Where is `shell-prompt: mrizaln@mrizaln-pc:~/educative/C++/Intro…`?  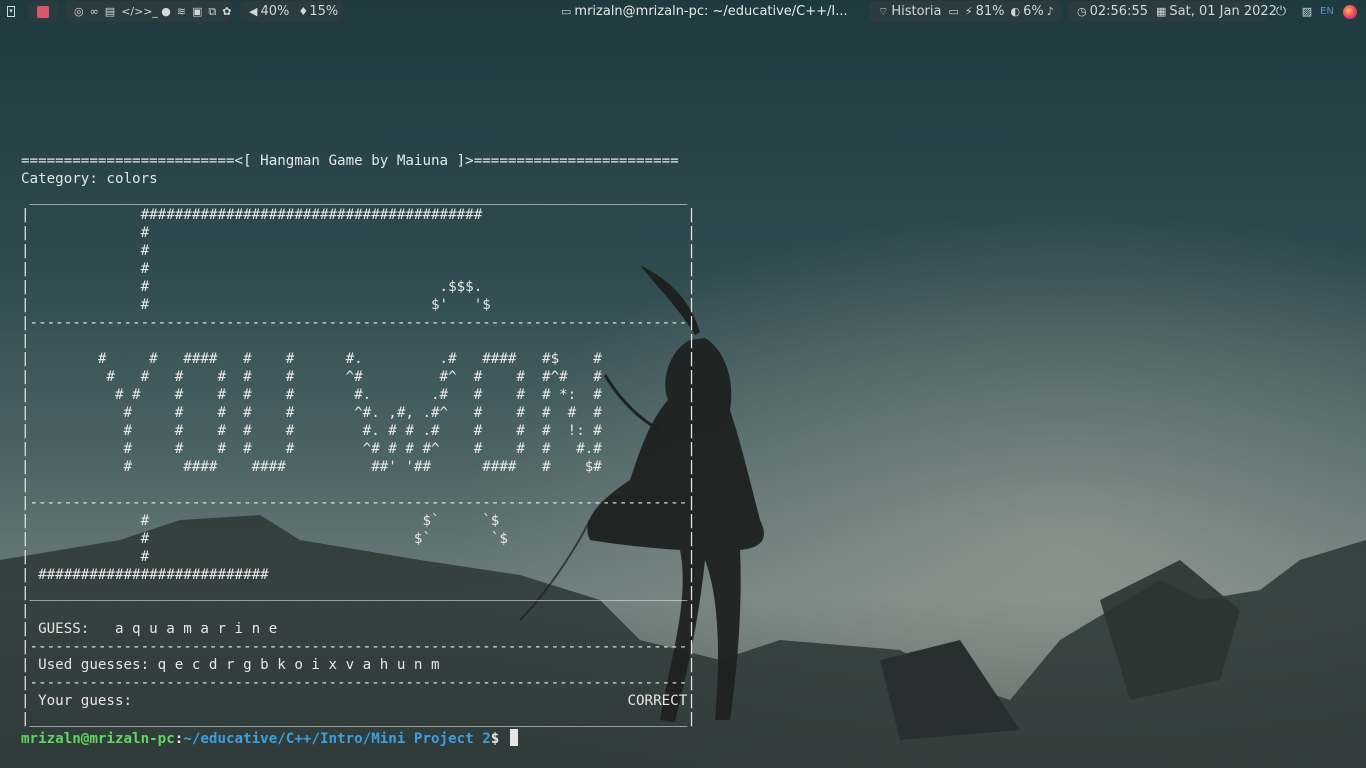
shell-prompt: mrizaln@mrizaln-pc:~/educative/C++/Intro… is located at coordinates (269, 738).